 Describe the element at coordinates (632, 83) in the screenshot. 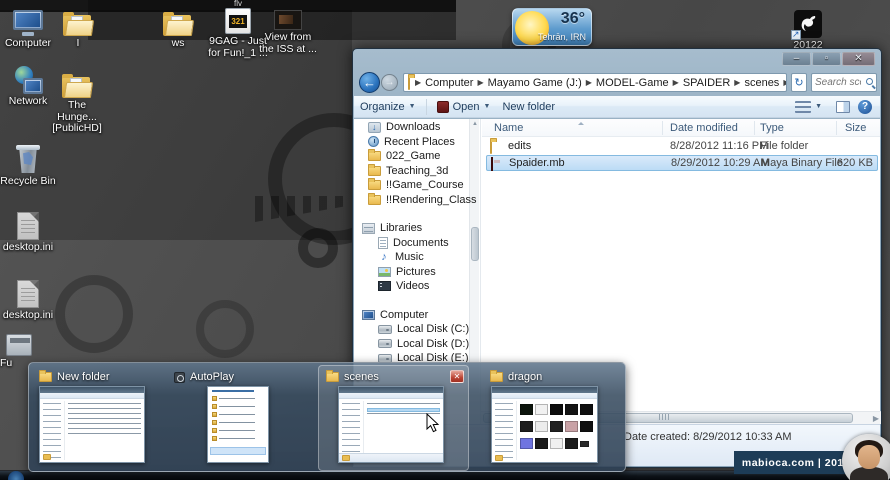

I see `breadcrumb-item: MODEL-Game` at that location.